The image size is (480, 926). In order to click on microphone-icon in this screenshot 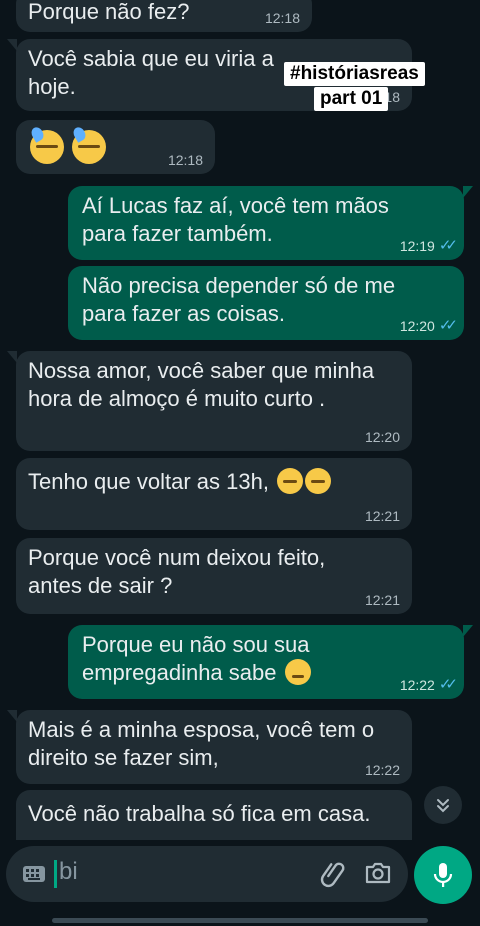, I will do `click(443, 875)`.